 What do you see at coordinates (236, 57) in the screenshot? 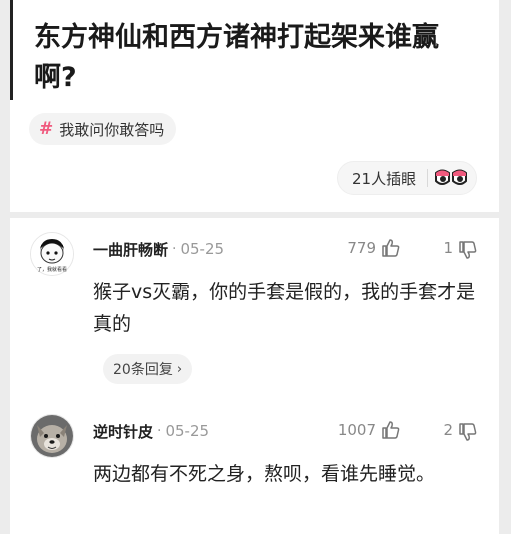
I see `post-title: 东方神仙和西方诸神打起架来谁赢啊?` at bounding box center [236, 57].